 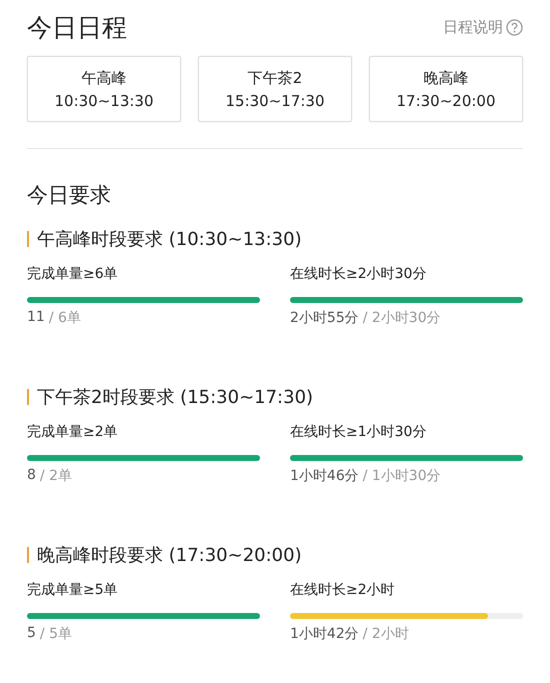 What do you see at coordinates (73, 432) in the screenshot?
I see `requirement-label: 完成单量≥2单` at bounding box center [73, 432].